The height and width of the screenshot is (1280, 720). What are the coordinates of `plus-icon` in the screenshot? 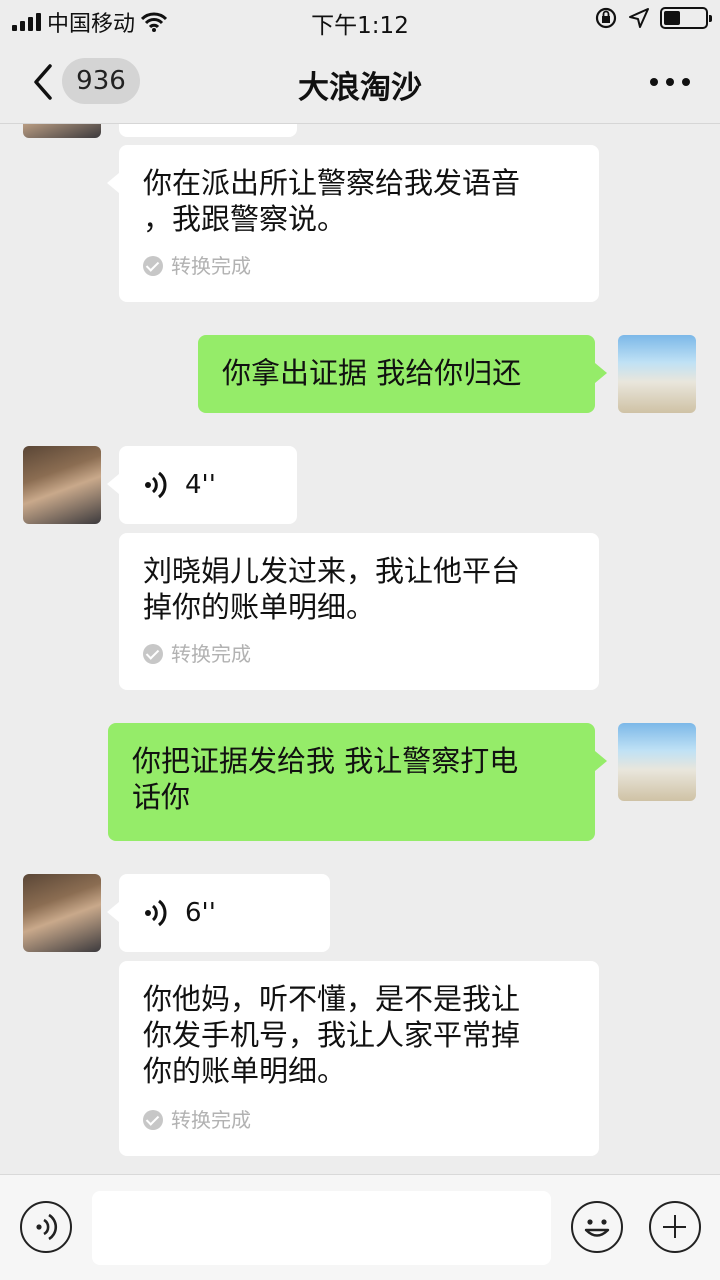 It's located at (675, 1227).